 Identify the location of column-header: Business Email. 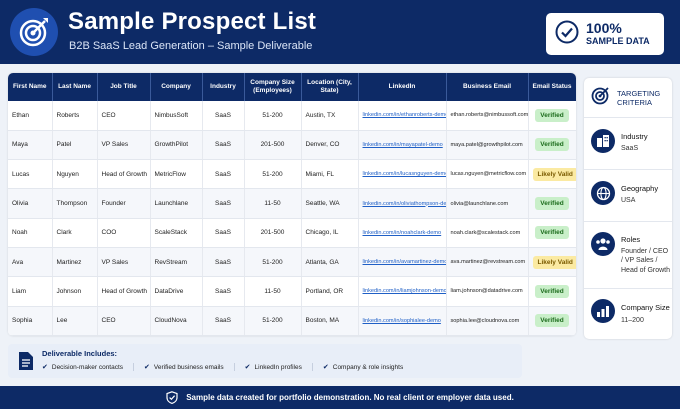
(487, 87).